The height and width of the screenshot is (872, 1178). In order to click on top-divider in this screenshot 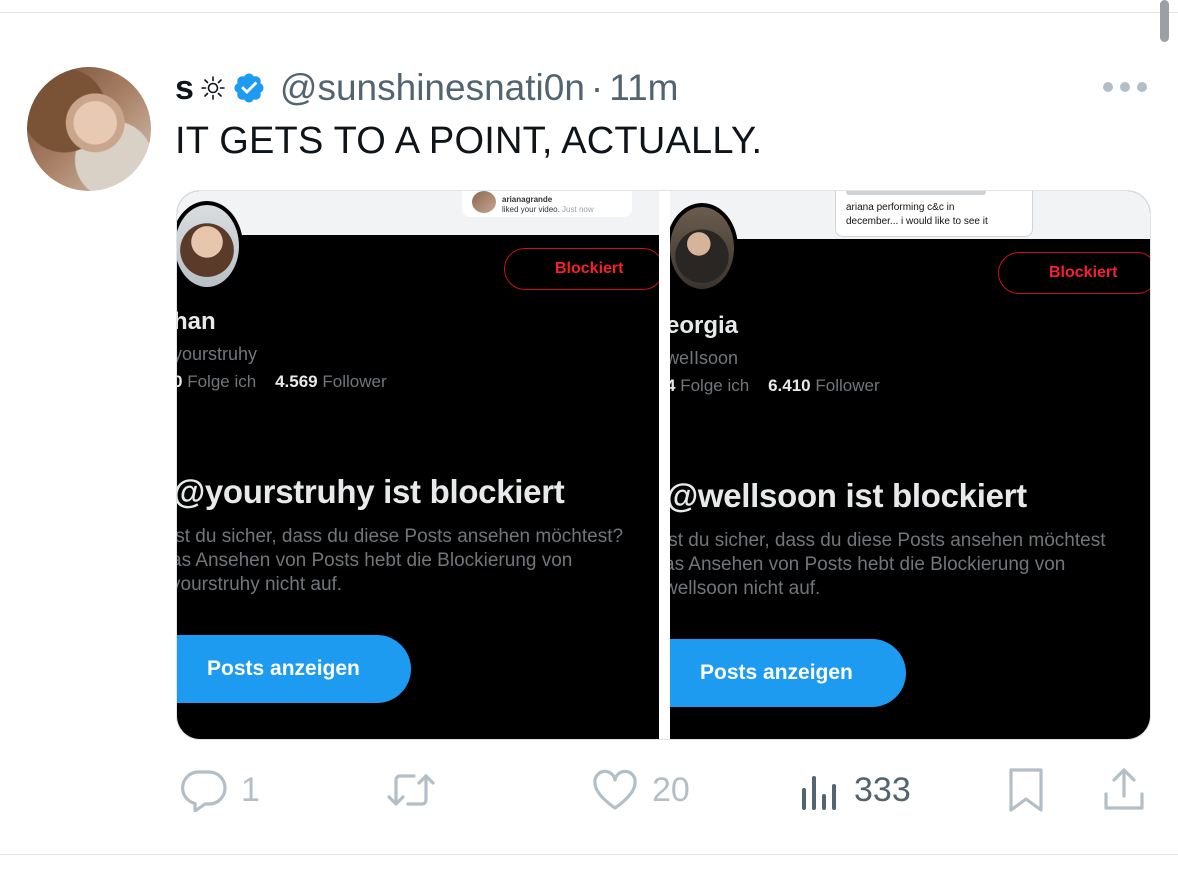, I will do `click(589, 12)`.